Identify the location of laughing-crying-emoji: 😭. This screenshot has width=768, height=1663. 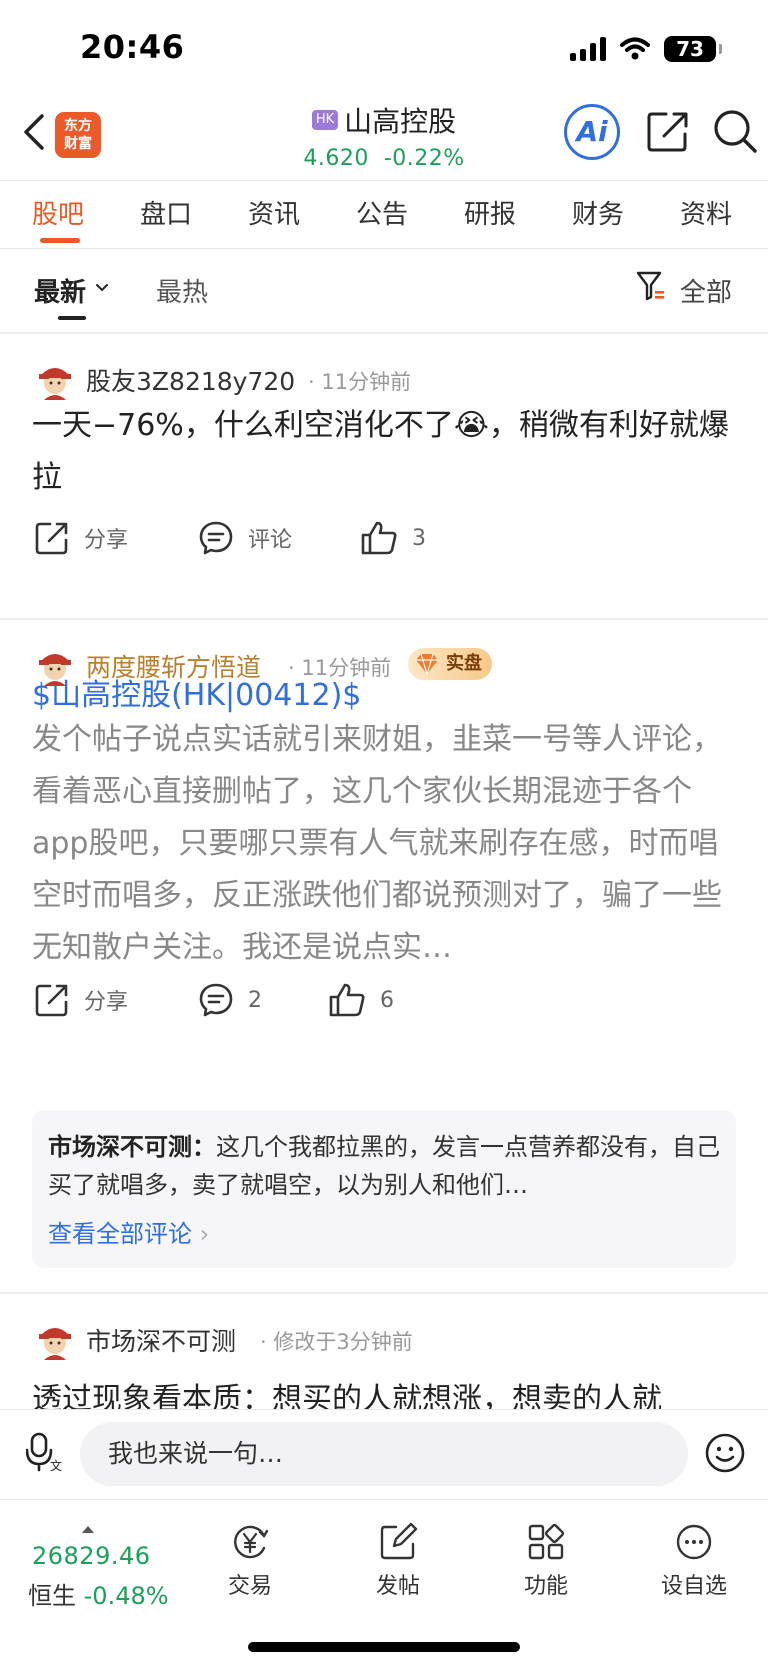
(471, 425).